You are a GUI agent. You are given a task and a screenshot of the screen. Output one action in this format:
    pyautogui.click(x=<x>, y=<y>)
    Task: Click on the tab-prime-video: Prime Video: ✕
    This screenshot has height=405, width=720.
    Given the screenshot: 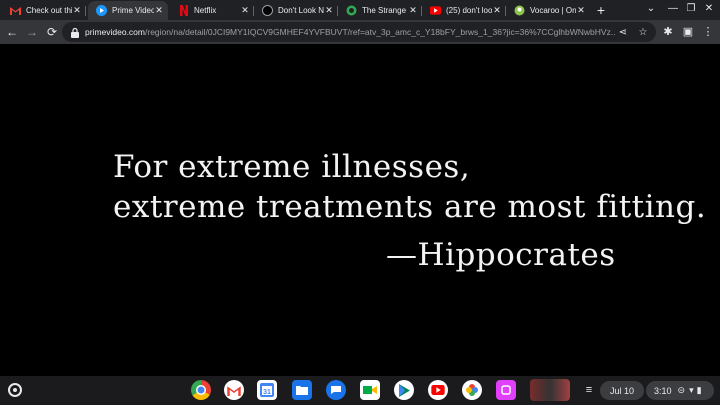 What is the action you would take?
    pyautogui.click(x=128, y=10)
    